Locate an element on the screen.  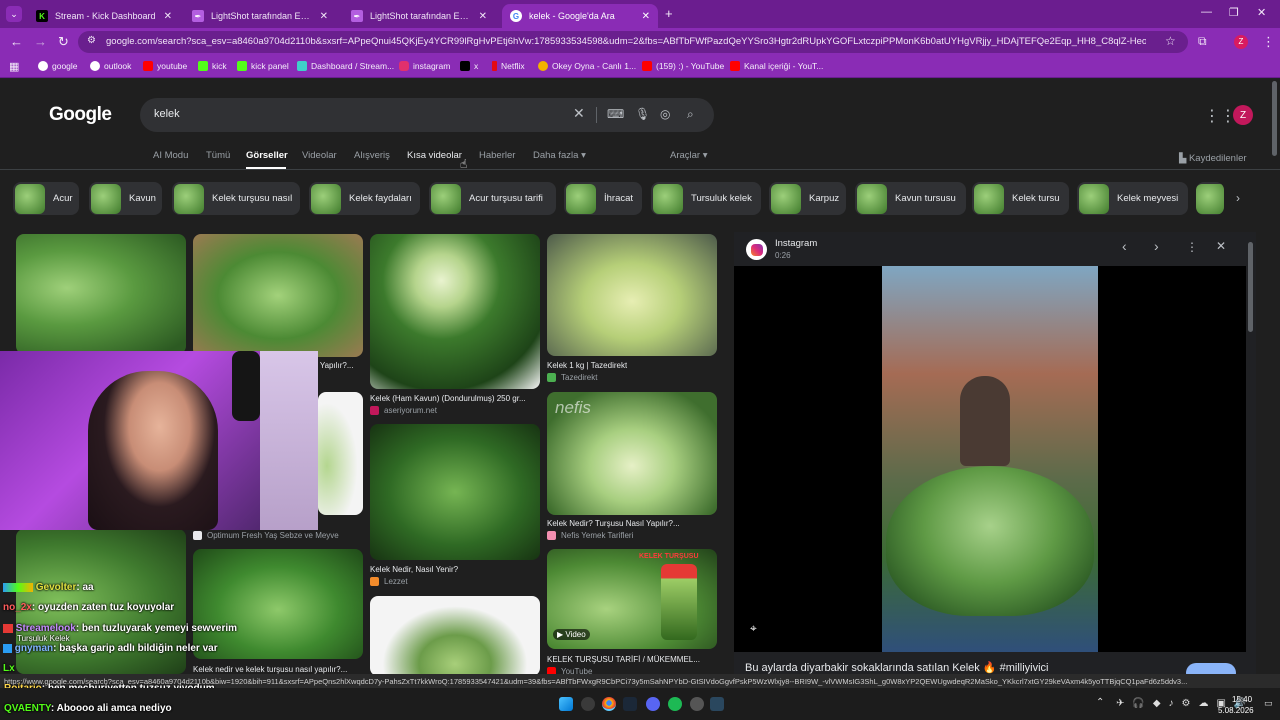
bookmark-item: kick panel is located at coordinates (263, 66).